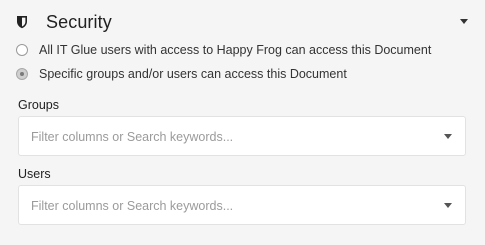  What do you see at coordinates (226, 206) in the screenshot?
I see `users-search-input` at bounding box center [226, 206].